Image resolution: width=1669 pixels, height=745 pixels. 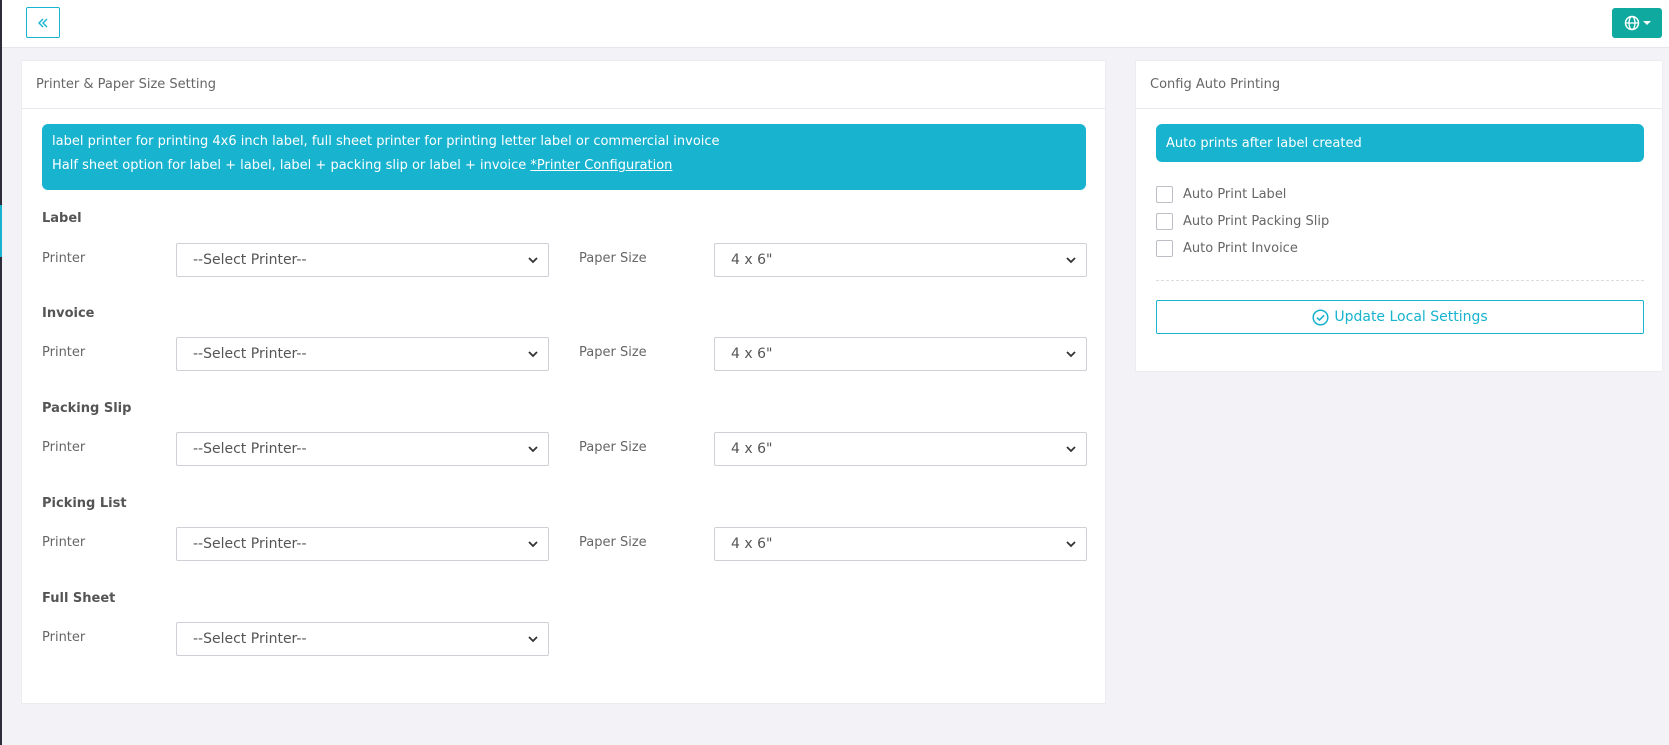 I want to click on group-title-label: Label, so click(x=62, y=218).